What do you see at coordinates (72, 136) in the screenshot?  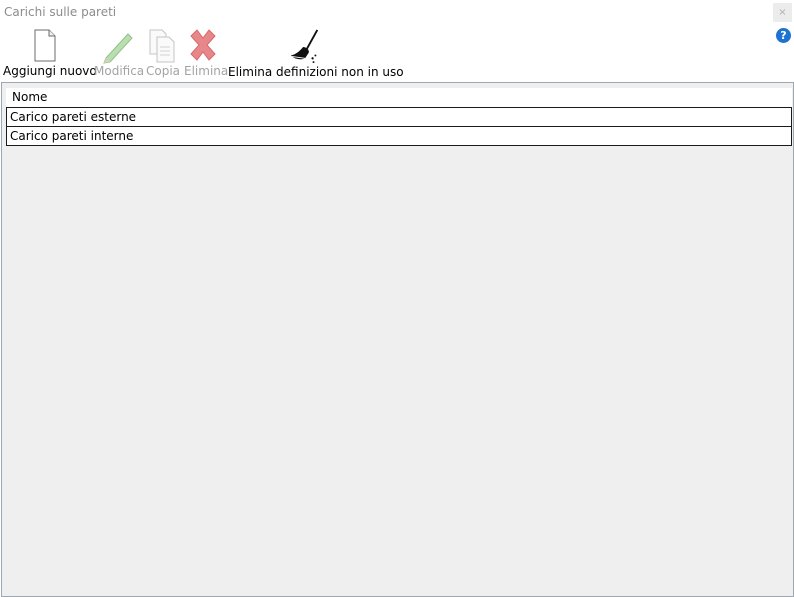 I see `row-name: Carico pareti interne` at bounding box center [72, 136].